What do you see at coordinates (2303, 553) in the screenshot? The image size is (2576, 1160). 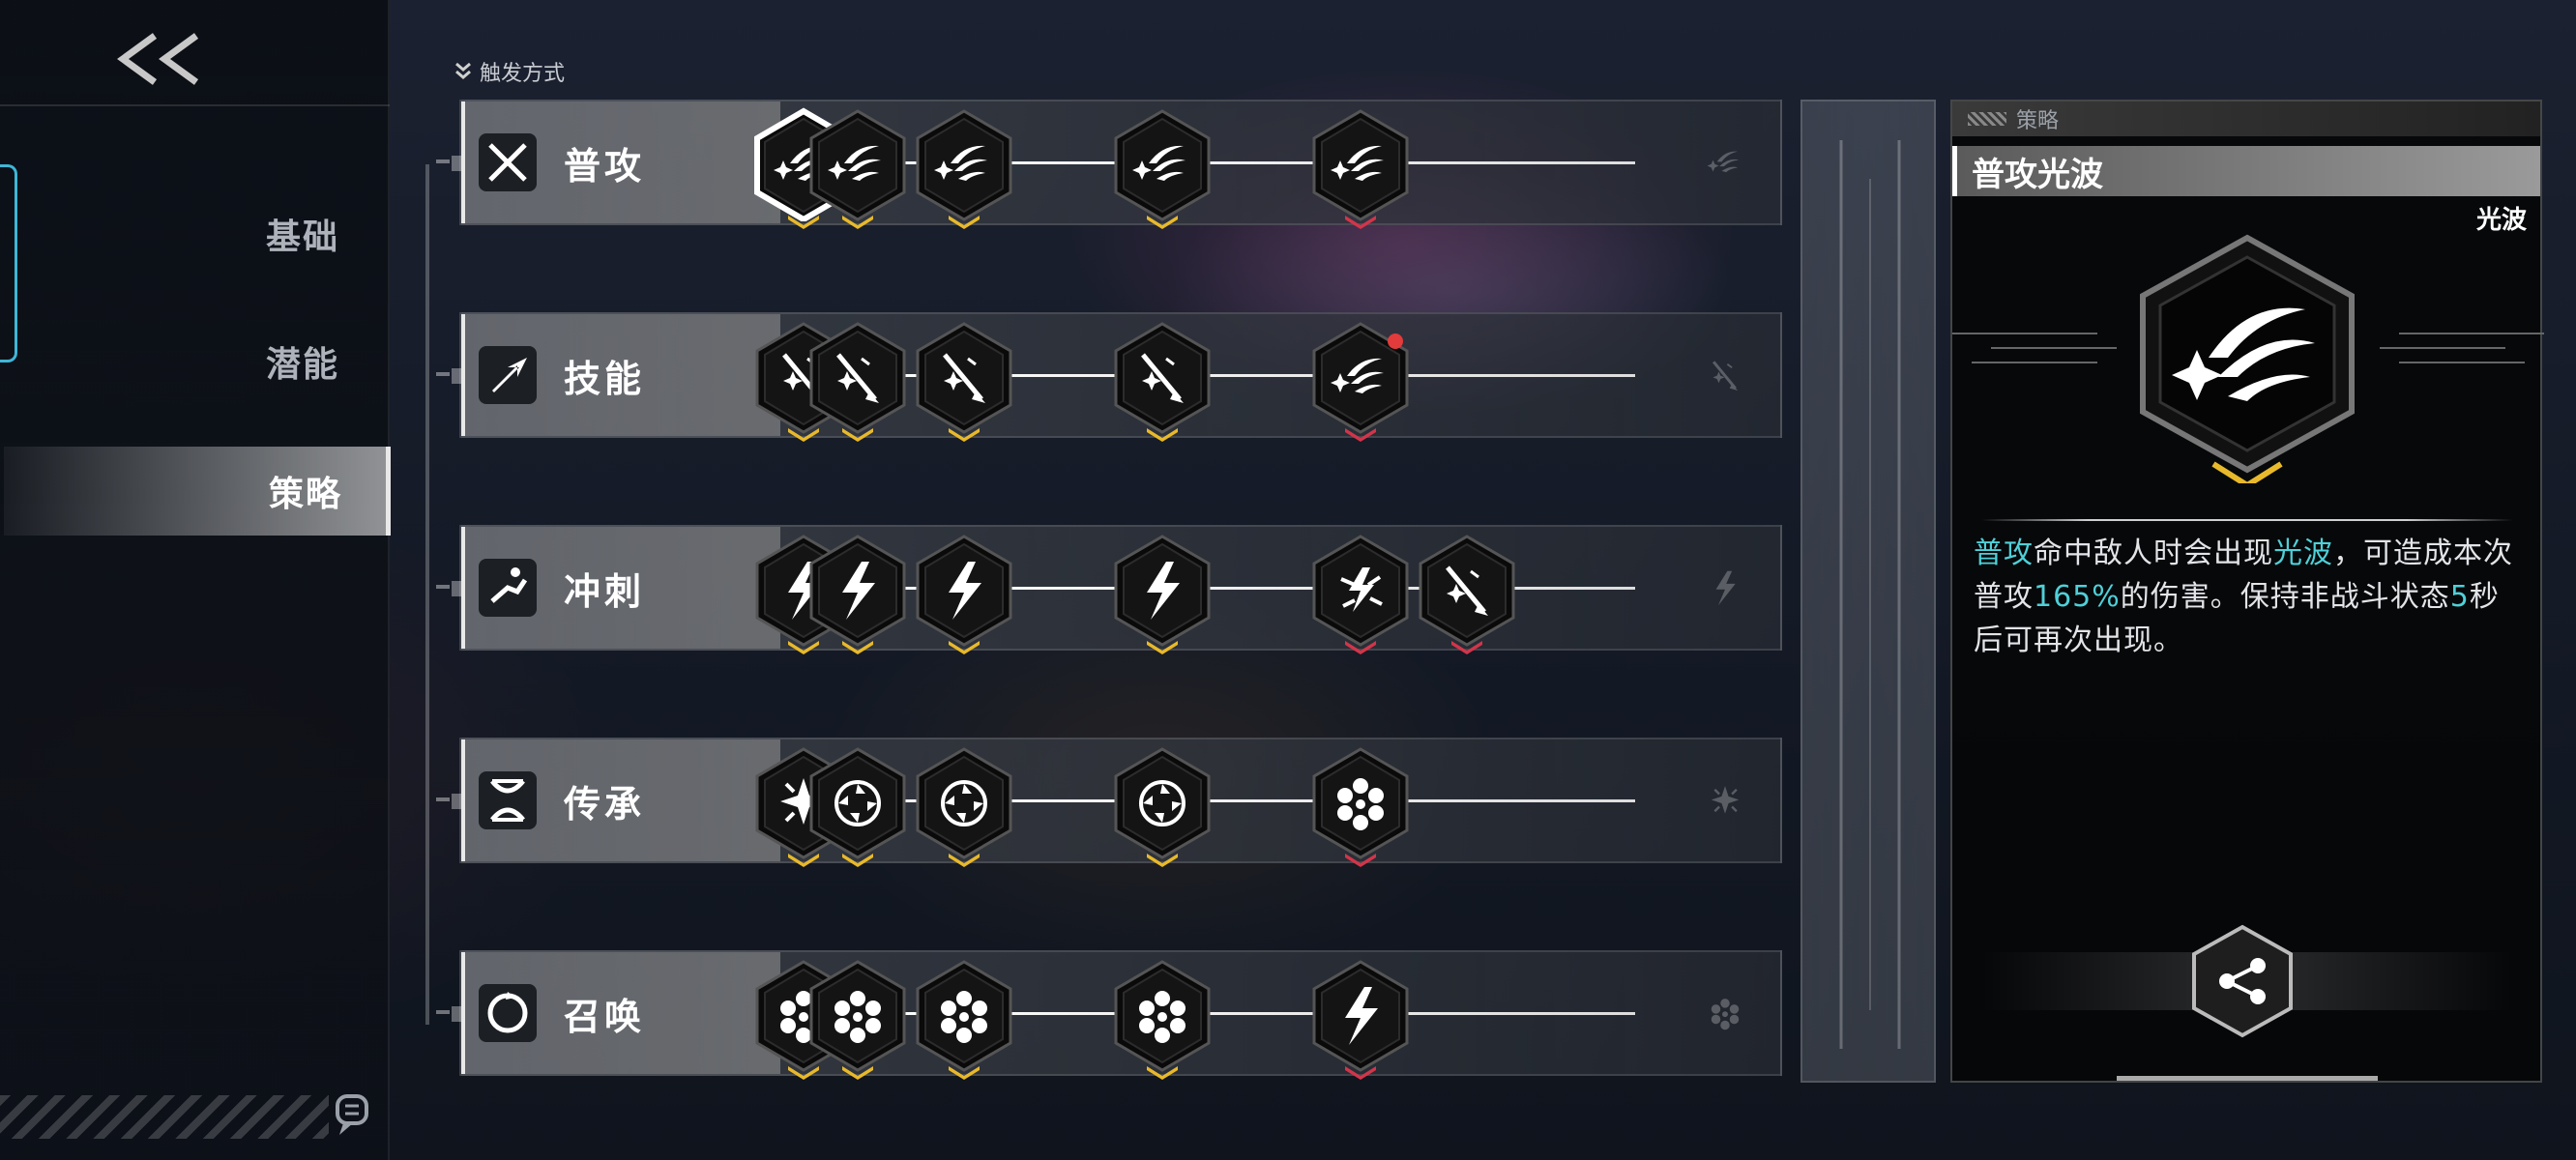 I see `highlight-text: 光波` at bounding box center [2303, 553].